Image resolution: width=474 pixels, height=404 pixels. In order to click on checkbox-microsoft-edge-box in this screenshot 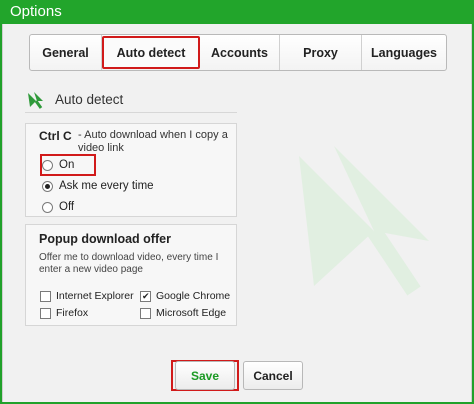, I will do `click(145, 313)`.